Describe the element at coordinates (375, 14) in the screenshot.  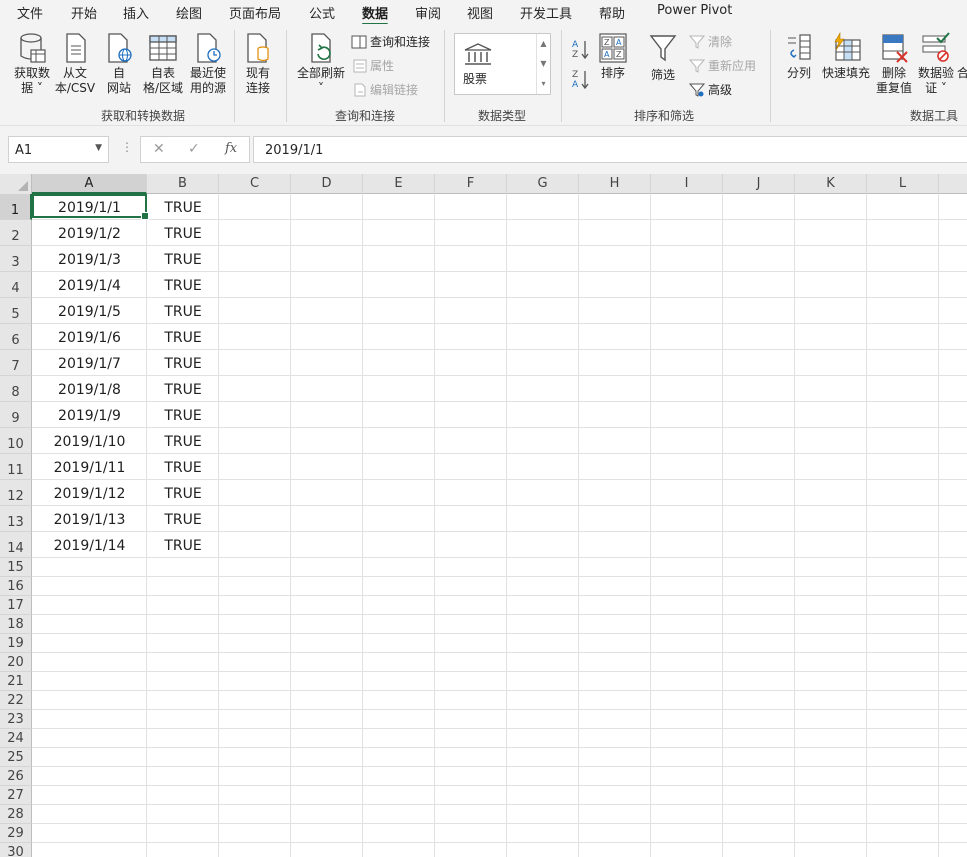
I see `tab-data: 数据` at that location.